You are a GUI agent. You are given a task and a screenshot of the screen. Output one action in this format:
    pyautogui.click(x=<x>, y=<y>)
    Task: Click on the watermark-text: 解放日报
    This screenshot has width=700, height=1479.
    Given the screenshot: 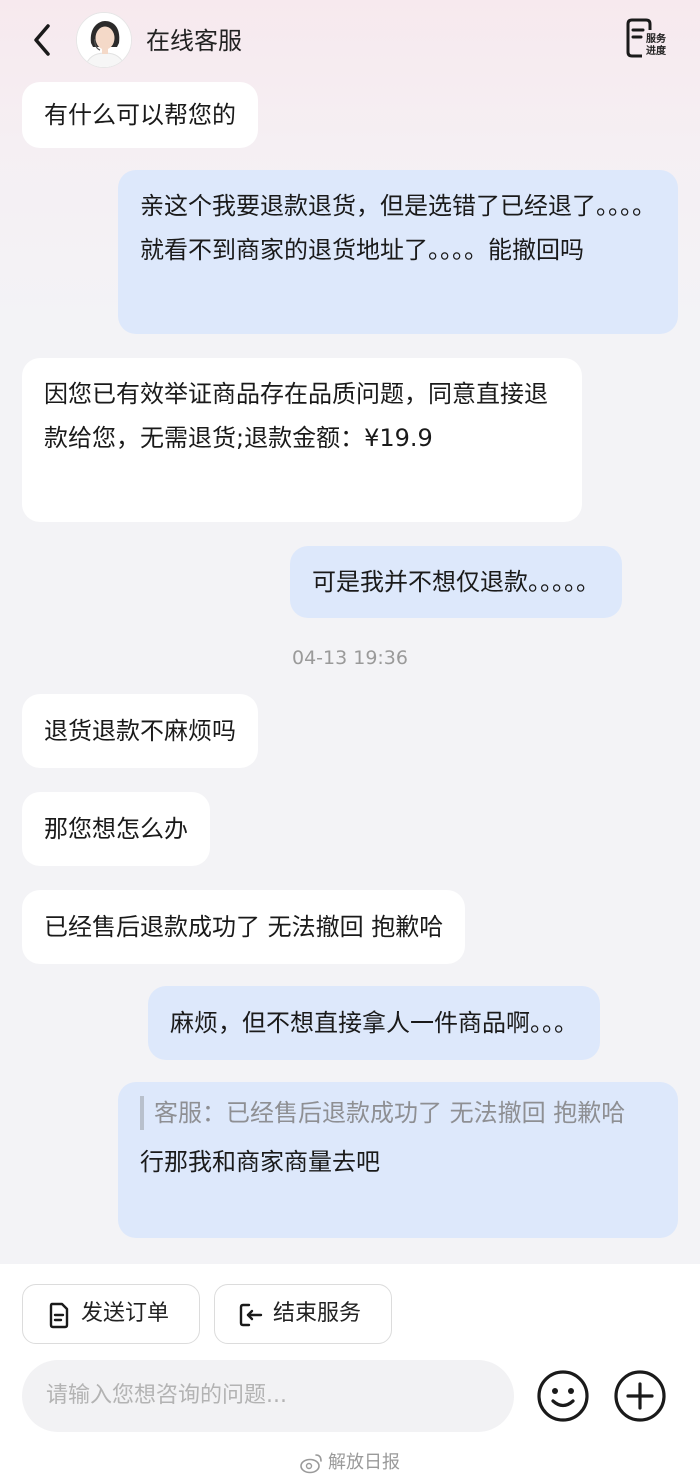 What is the action you would take?
    pyautogui.click(x=364, y=1462)
    